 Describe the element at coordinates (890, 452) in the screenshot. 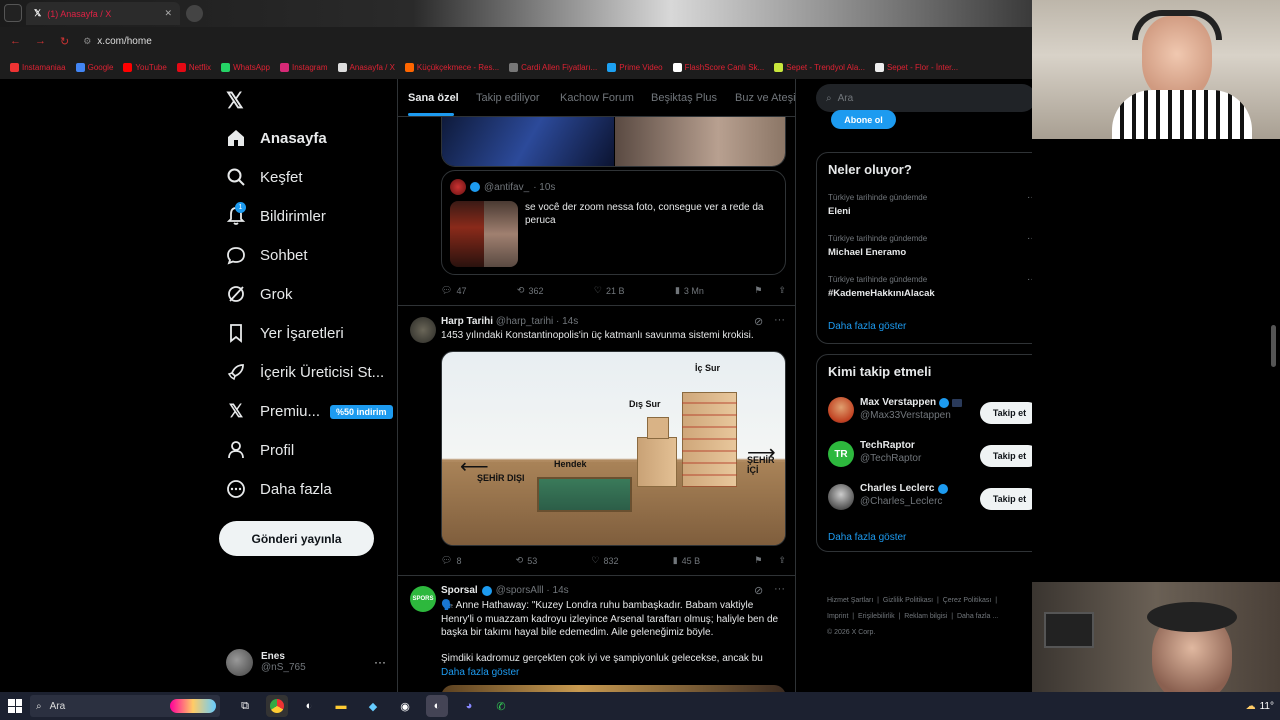

I see `suggestion-user: TechRaptor @TechRaptor` at that location.